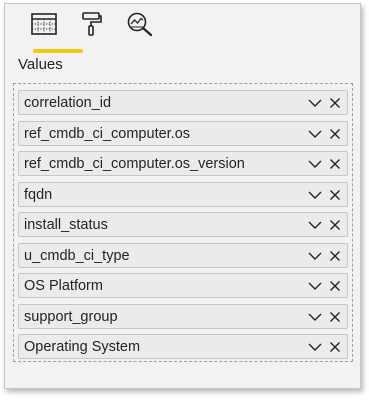  I want to click on field-pill: correlation_id, so click(183, 102).